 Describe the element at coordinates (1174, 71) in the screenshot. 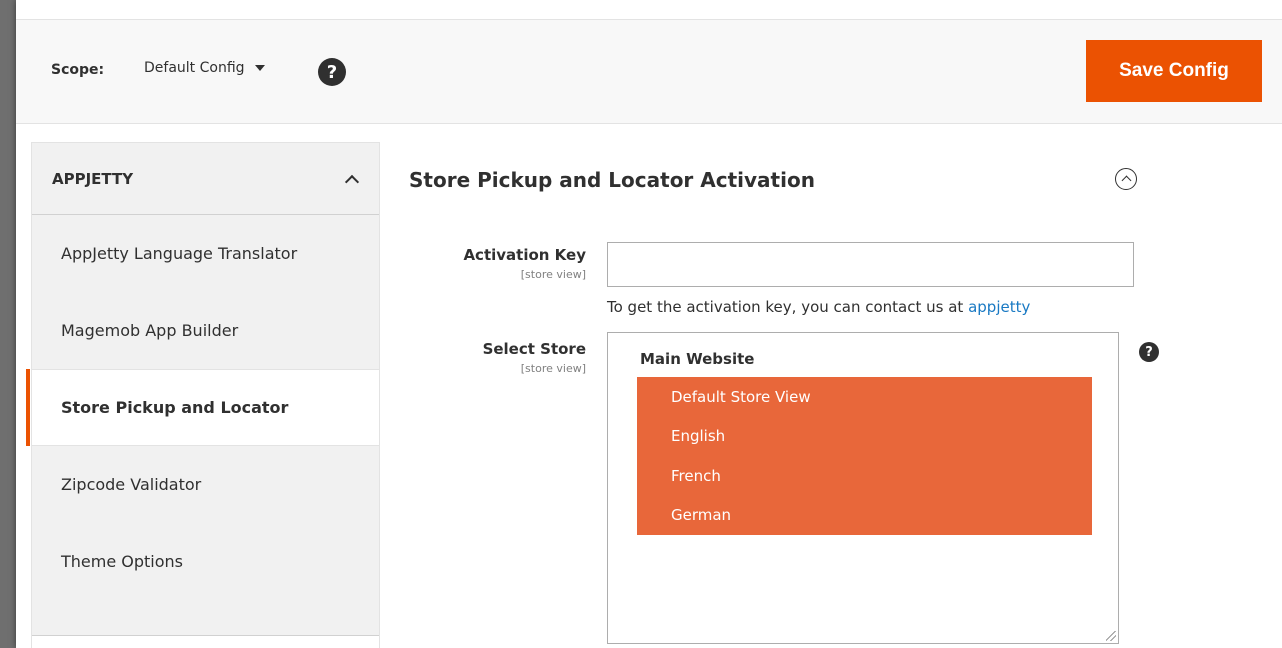

I see `save-config-button: Save Config` at that location.